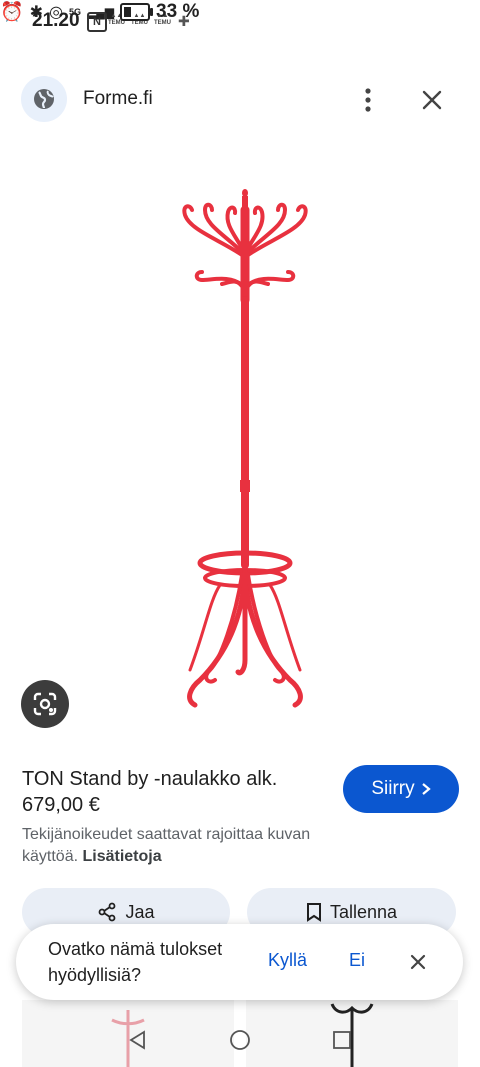 The image size is (480, 1067). I want to click on nfc-icon: N, so click(97, 22).